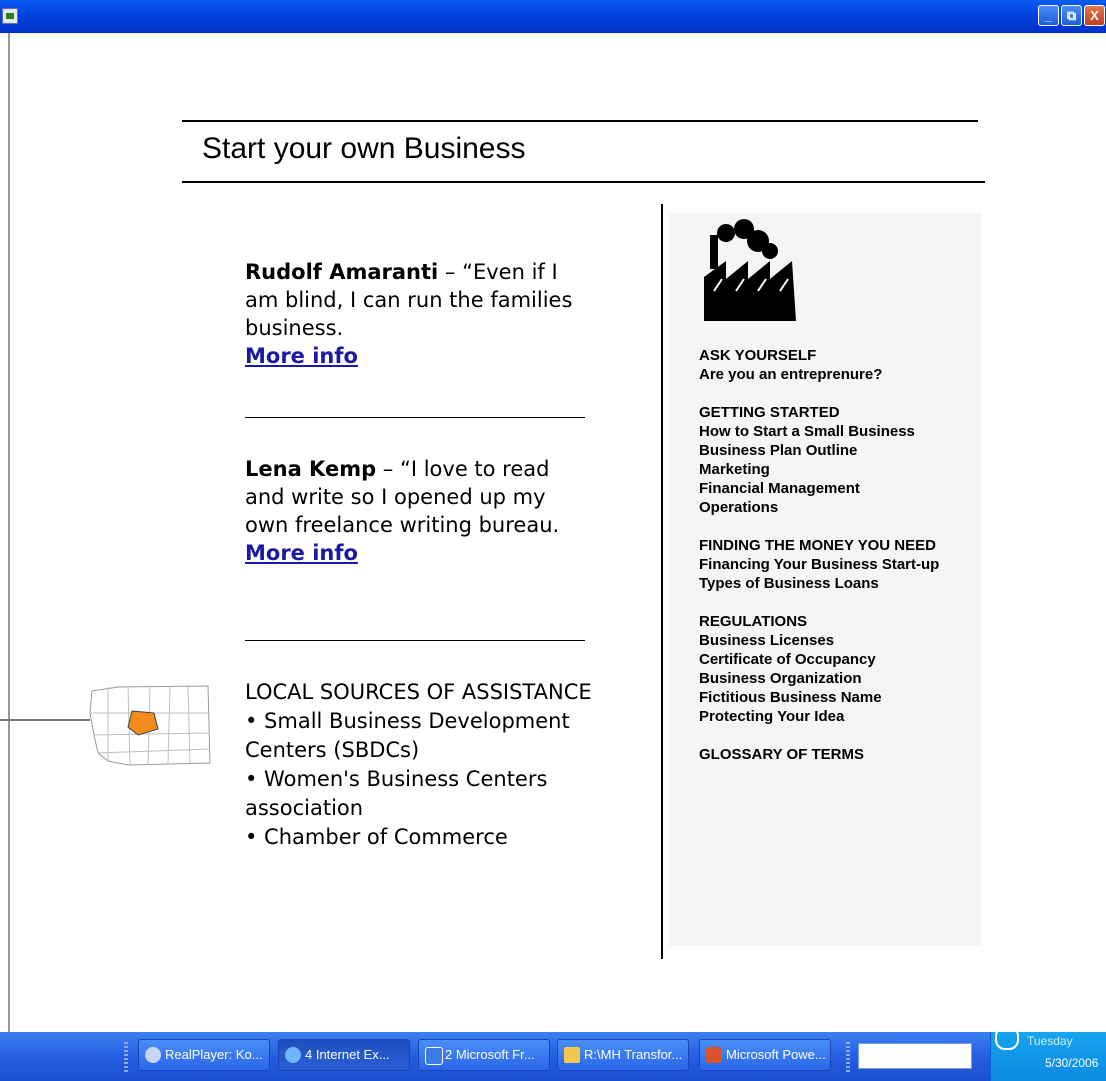 Image resolution: width=1106 pixels, height=1081 pixels. What do you see at coordinates (45, 720) in the screenshot?
I see `map-pointer-line` at bounding box center [45, 720].